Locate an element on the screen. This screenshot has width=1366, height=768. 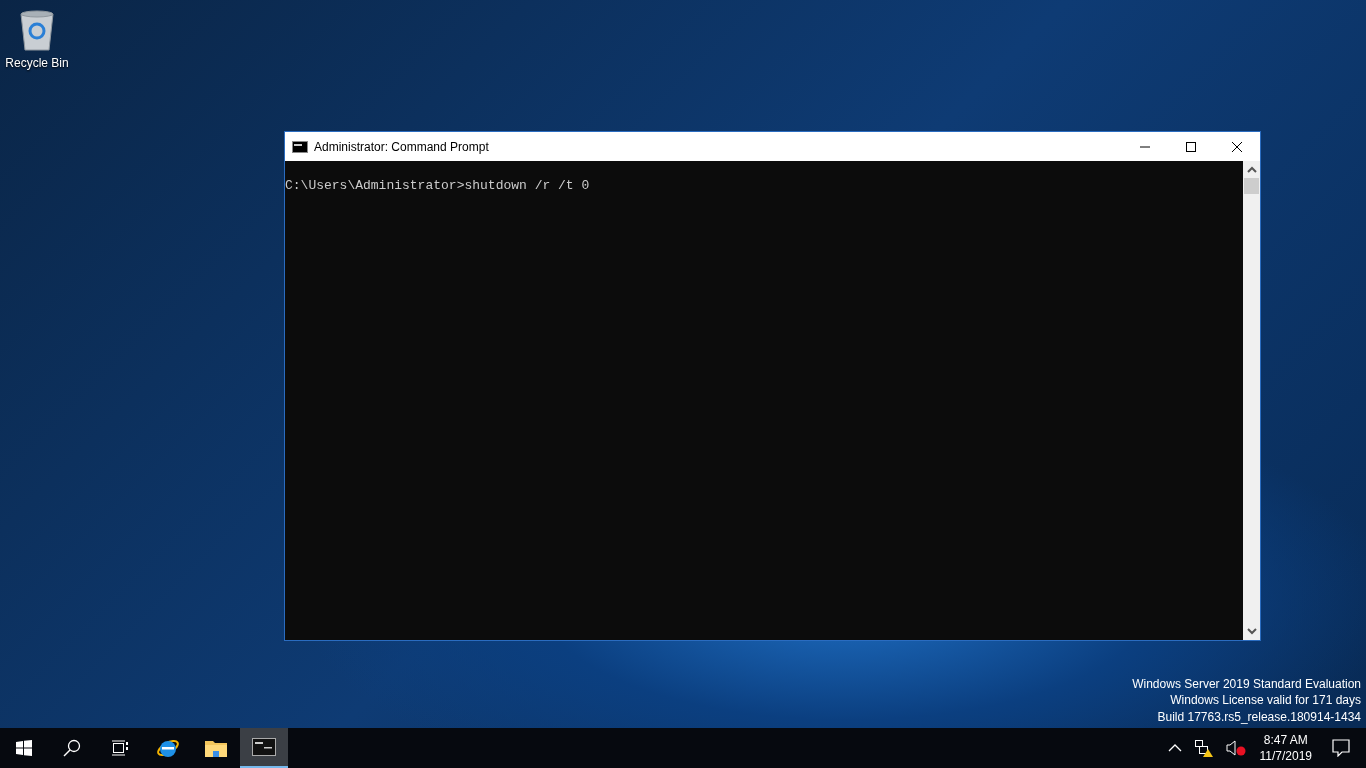
close-icon is located at coordinates (1237, 146).